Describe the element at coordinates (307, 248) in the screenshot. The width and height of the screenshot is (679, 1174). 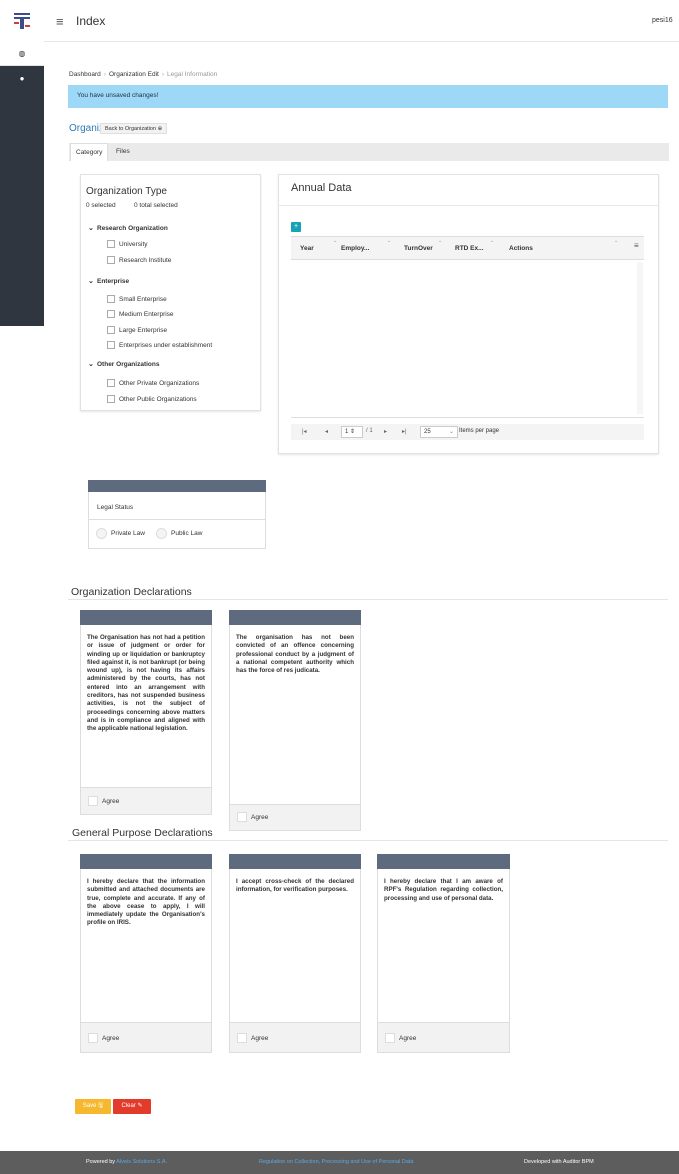
I see `column-year: Year` at that location.